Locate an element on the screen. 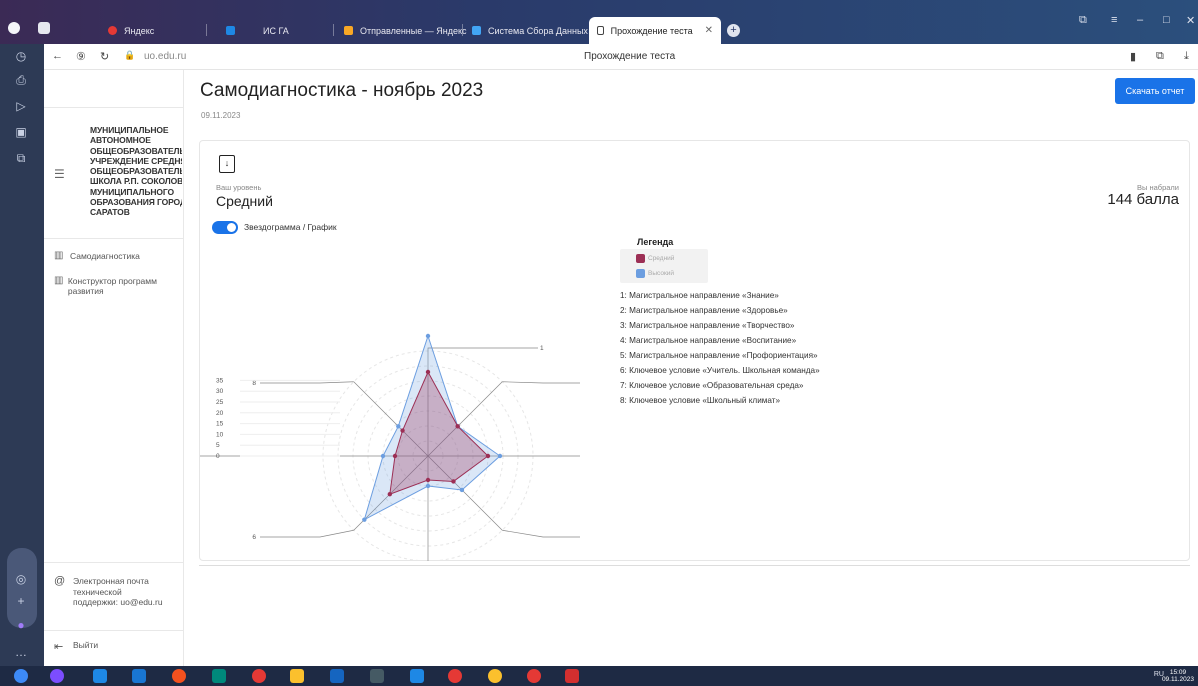 Image resolution: width=1198 pixels, height=686 pixels. sidebar-item-self-diagnostics: ▥ Самодиагностика is located at coordinates (97, 256).